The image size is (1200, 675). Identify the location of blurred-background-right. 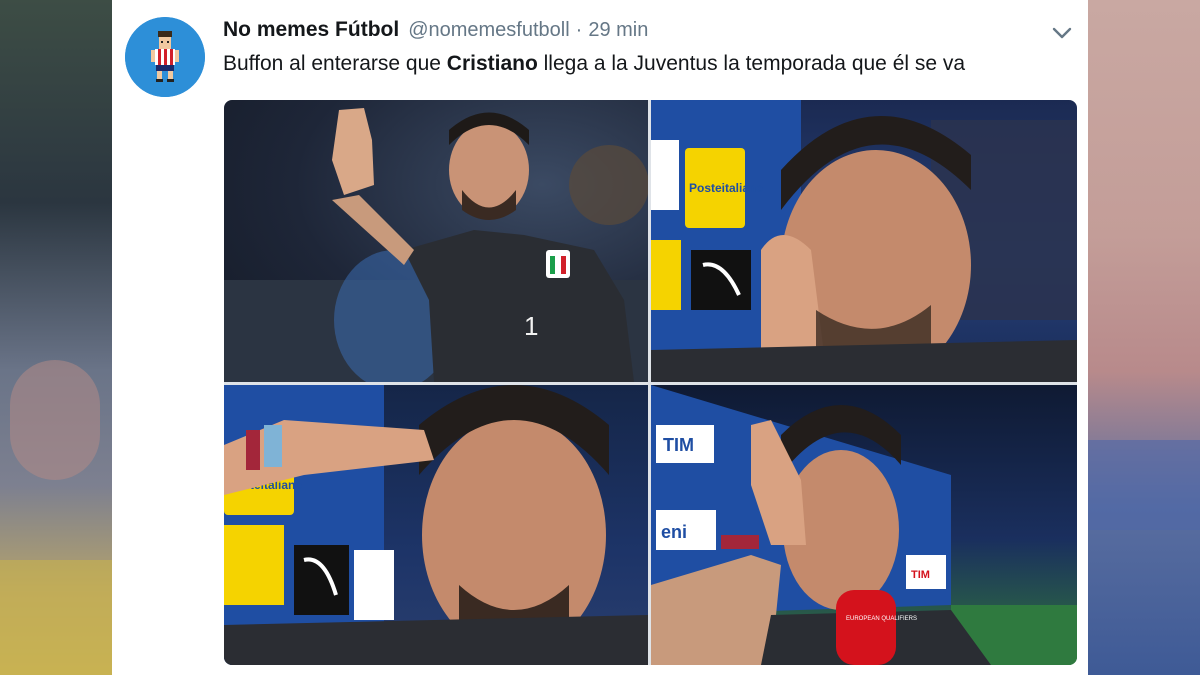
(1144, 337).